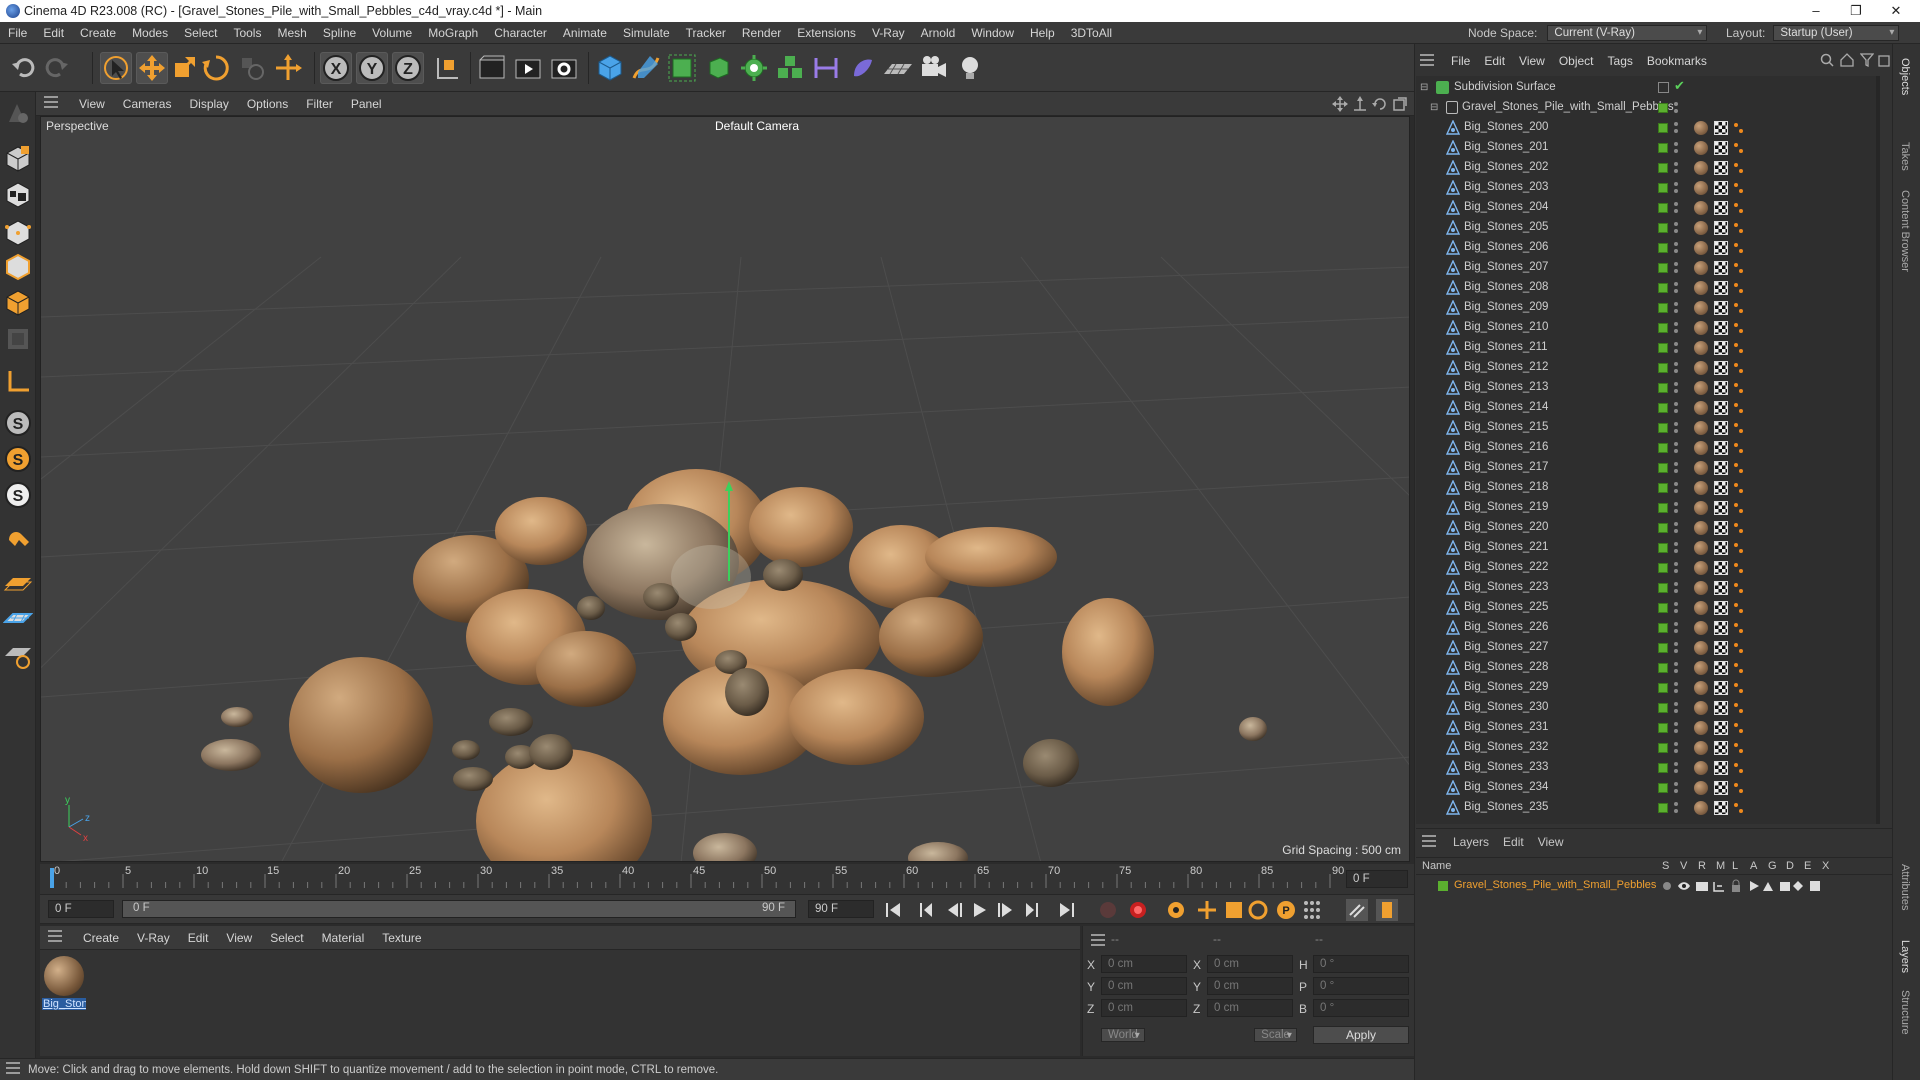 Image resolution: width=1920 pixels, height=1080 pixels. I want to click on material-menu-vray: V-Ray, so click(153, 938).